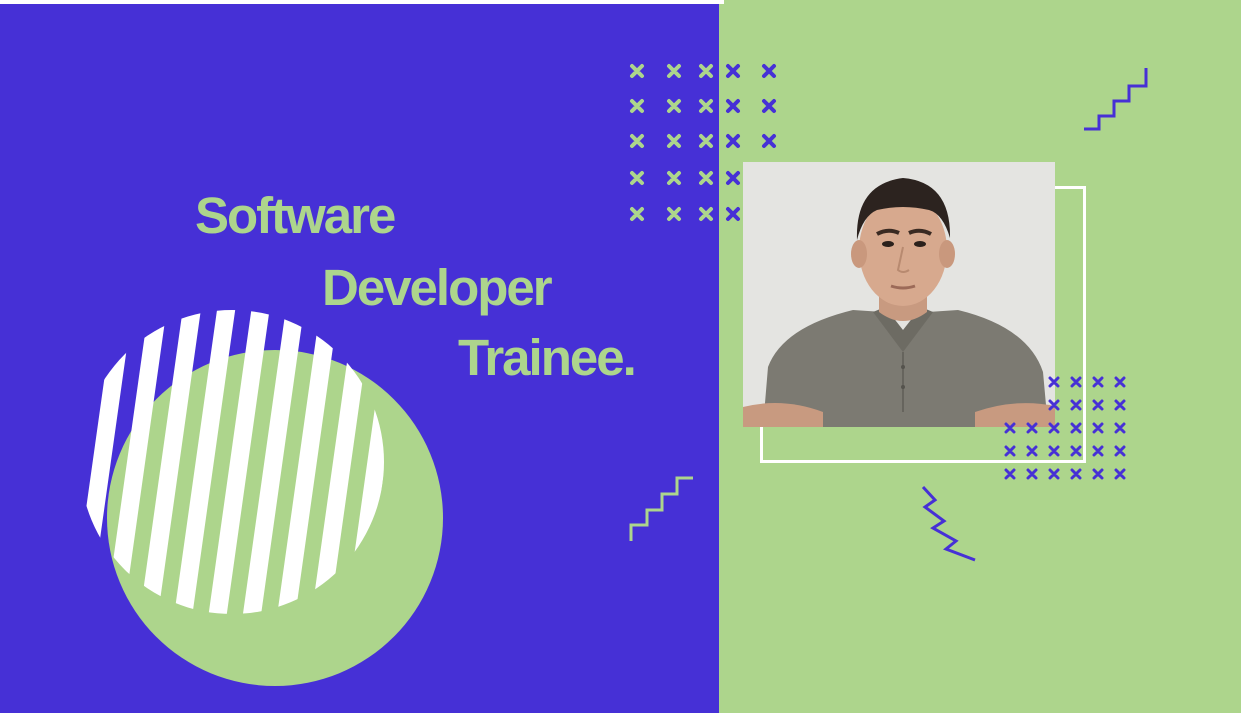 This screenshot has height=713, width=1241. Describe the element at coordinates (661, 508) in the screenshot. I see `zigzag-icon-left` at that location.